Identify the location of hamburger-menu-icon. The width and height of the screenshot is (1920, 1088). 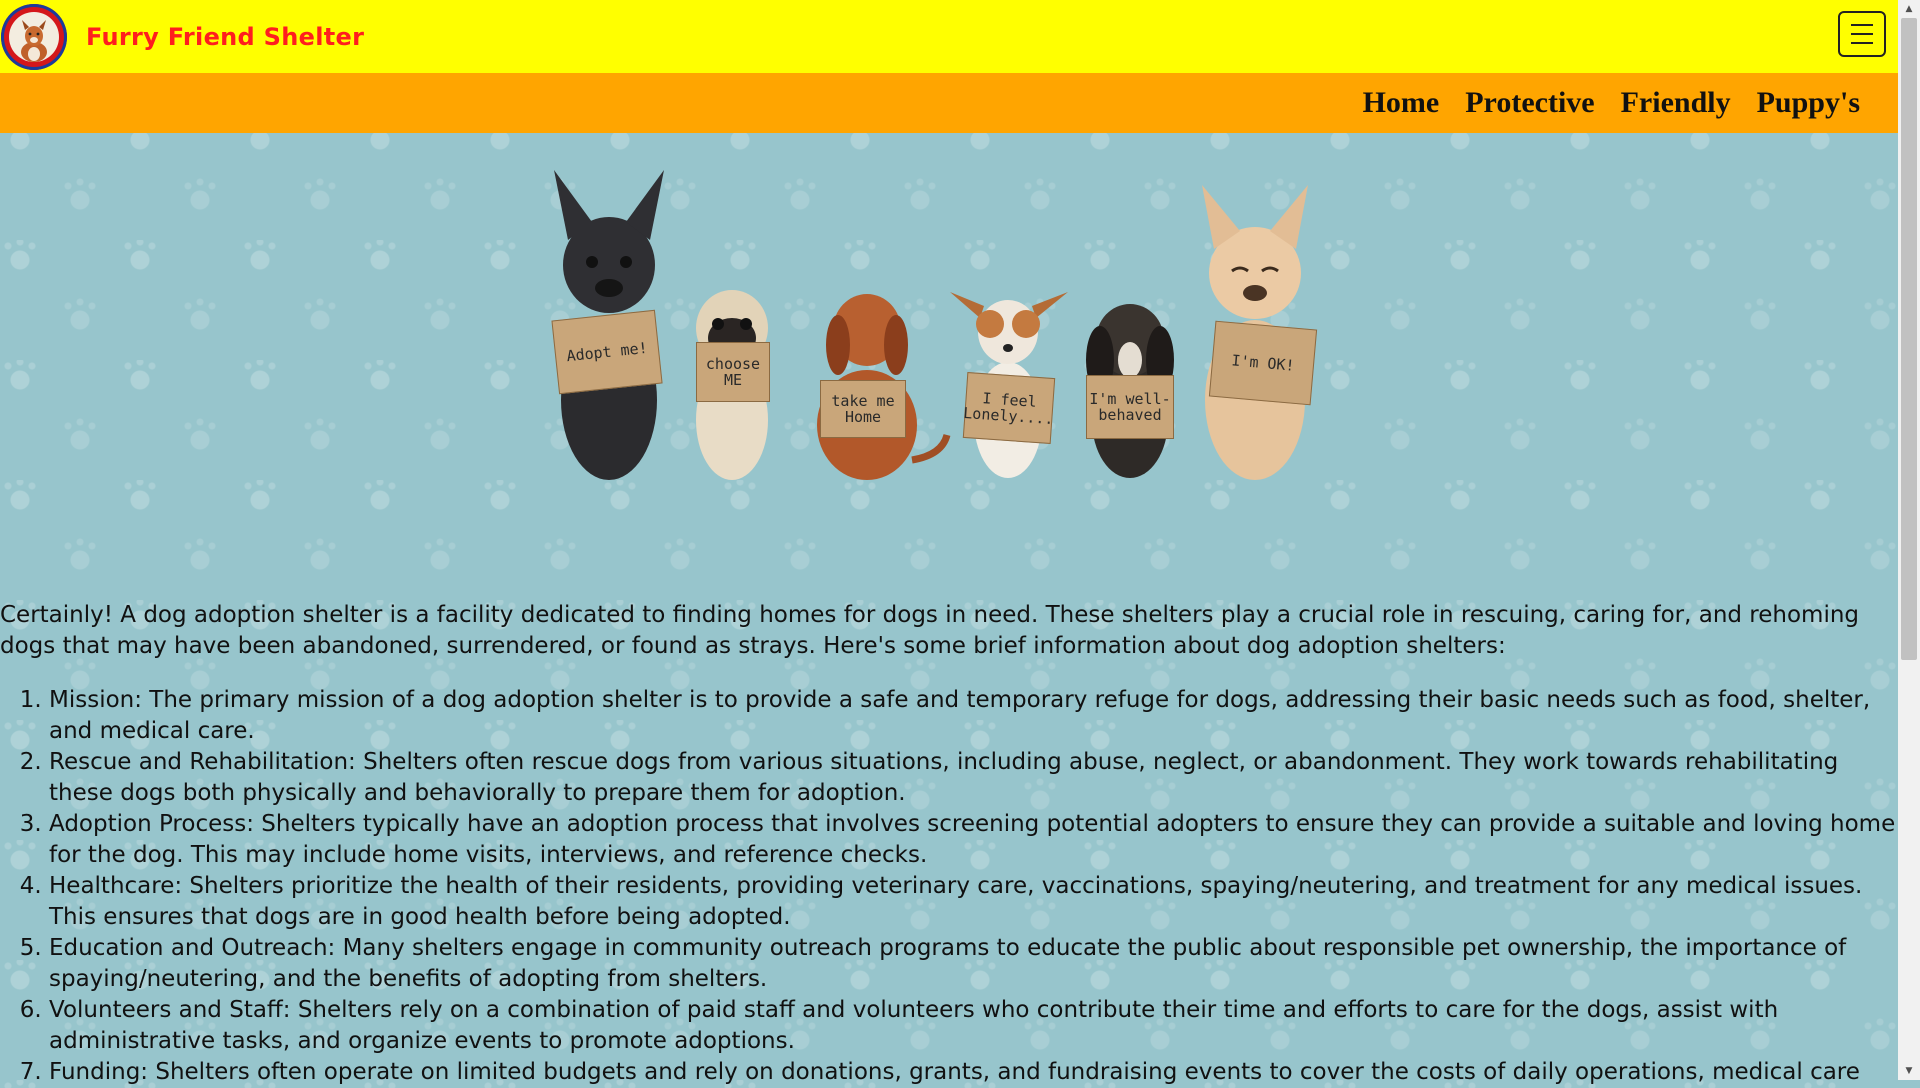
(1862, 34).